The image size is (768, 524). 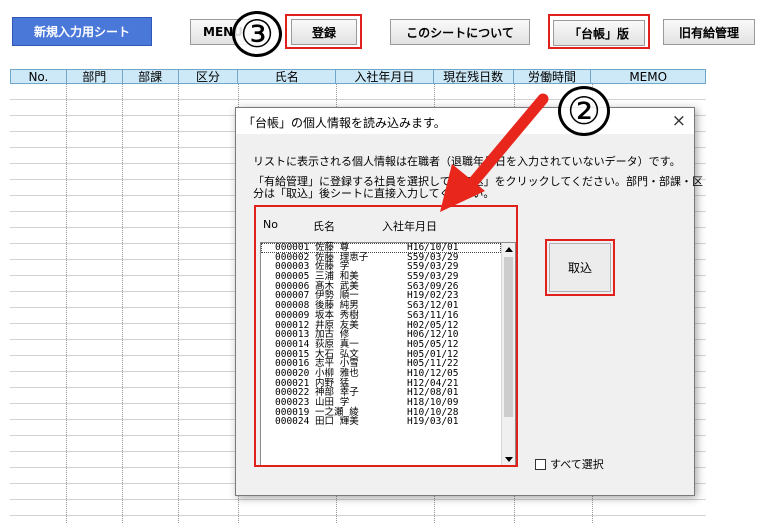 What do you see at coordinates (540, 464) in the screenshot?
I see `checkbox-box` at bounding box center [540, 464].